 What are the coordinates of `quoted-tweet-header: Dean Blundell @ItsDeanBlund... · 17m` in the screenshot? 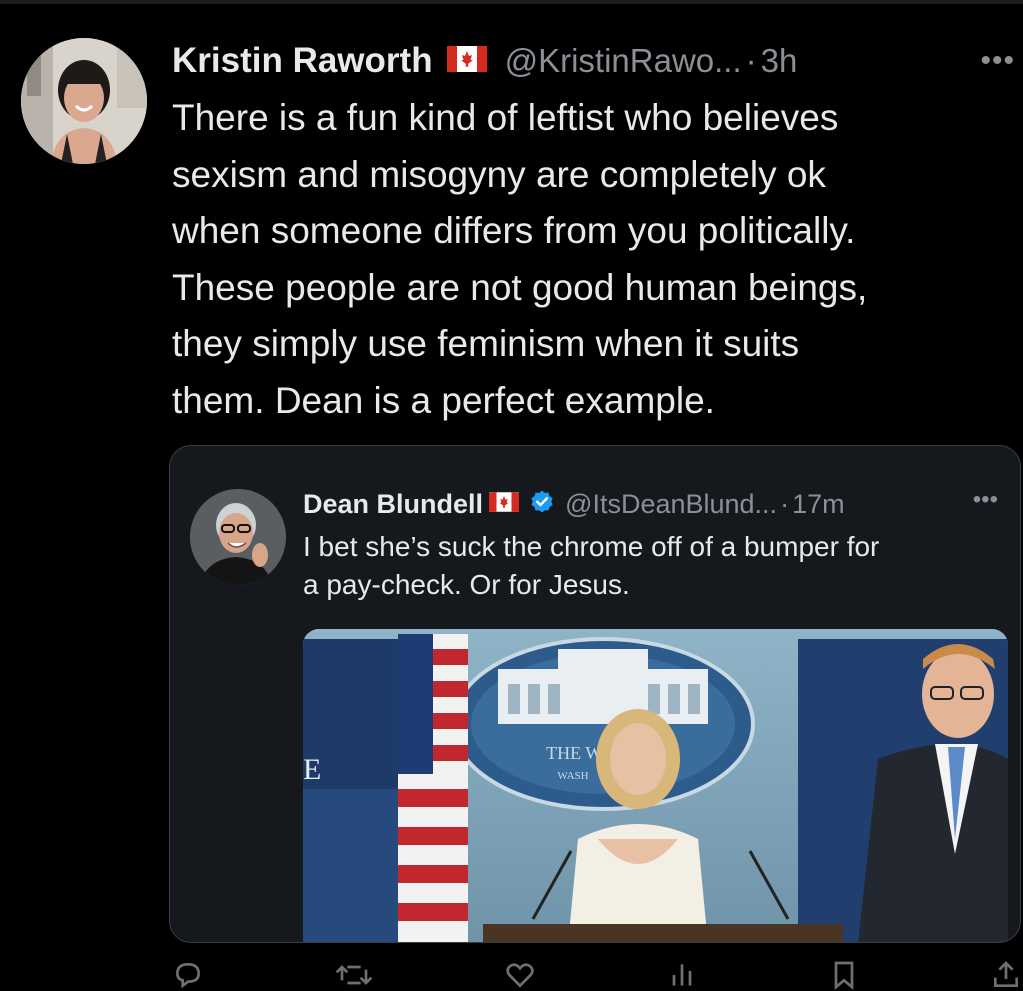 It's located at (574, 504).